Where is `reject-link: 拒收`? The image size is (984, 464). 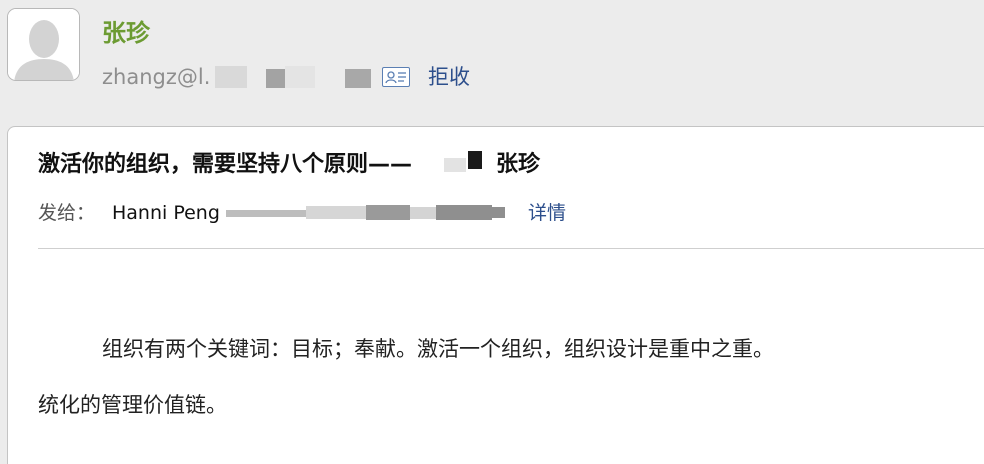 reject-link: 拒收 is located at coordinates (449, 77).